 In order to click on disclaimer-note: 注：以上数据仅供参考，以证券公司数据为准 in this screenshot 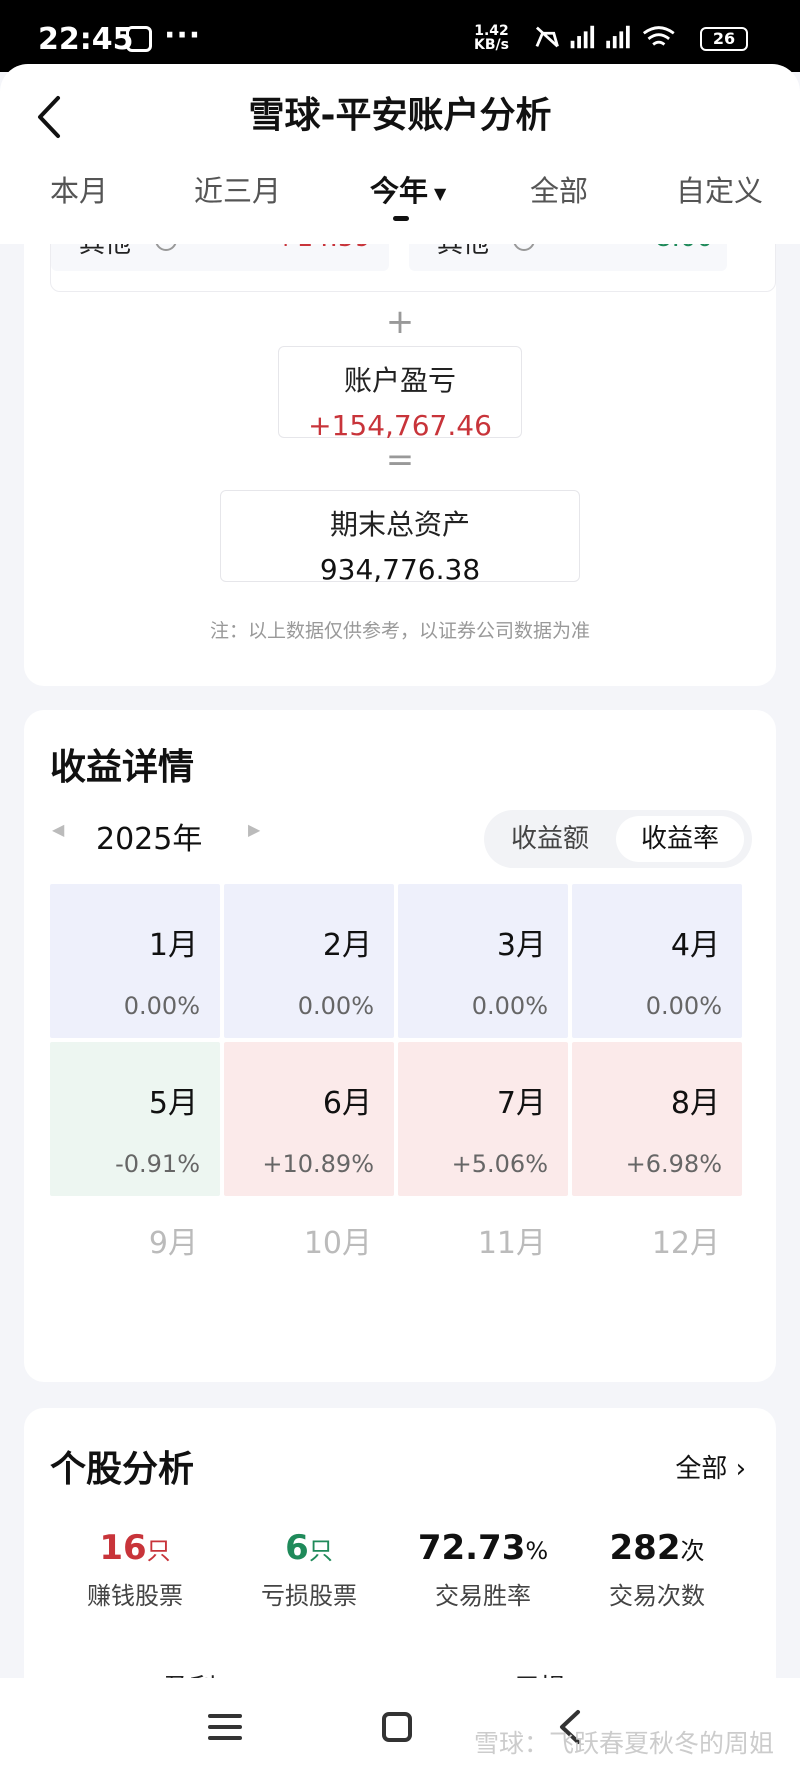, I will do `click(399, 631)`.